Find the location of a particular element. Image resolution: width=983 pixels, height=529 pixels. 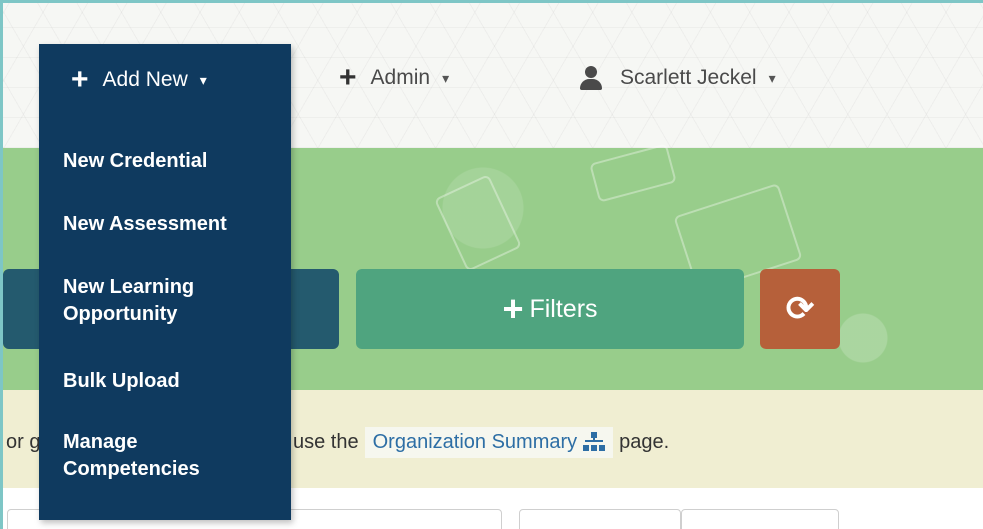

menu-item-new-assessment: New Assessment is located at coordinates (168, 224).